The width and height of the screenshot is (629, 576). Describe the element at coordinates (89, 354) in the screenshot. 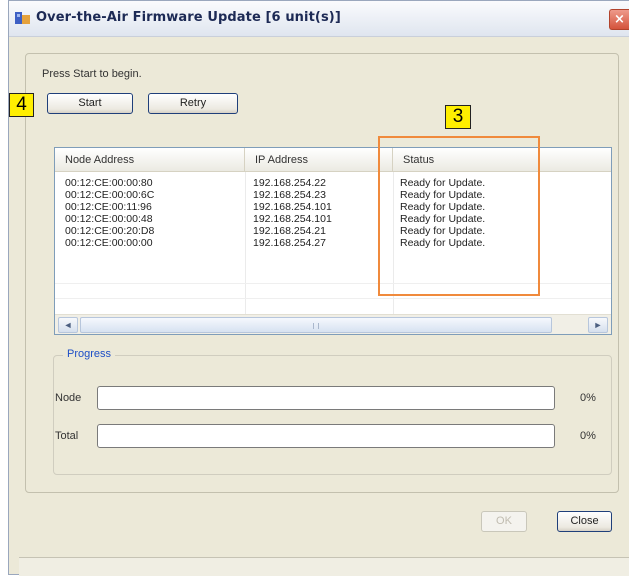

I see `progress-legend: Progress` at that location.